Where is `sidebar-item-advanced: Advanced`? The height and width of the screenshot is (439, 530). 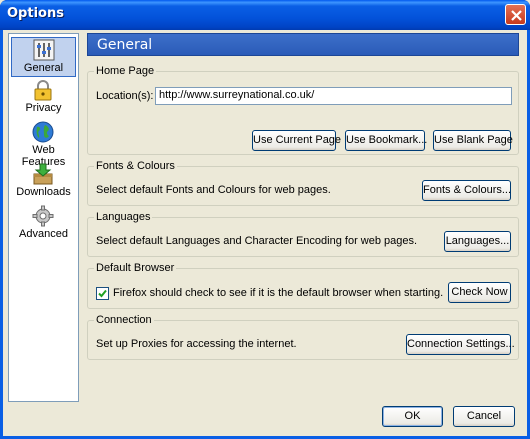
sidebar-item-advanced: Advanced is located at coordinates (43, 224).